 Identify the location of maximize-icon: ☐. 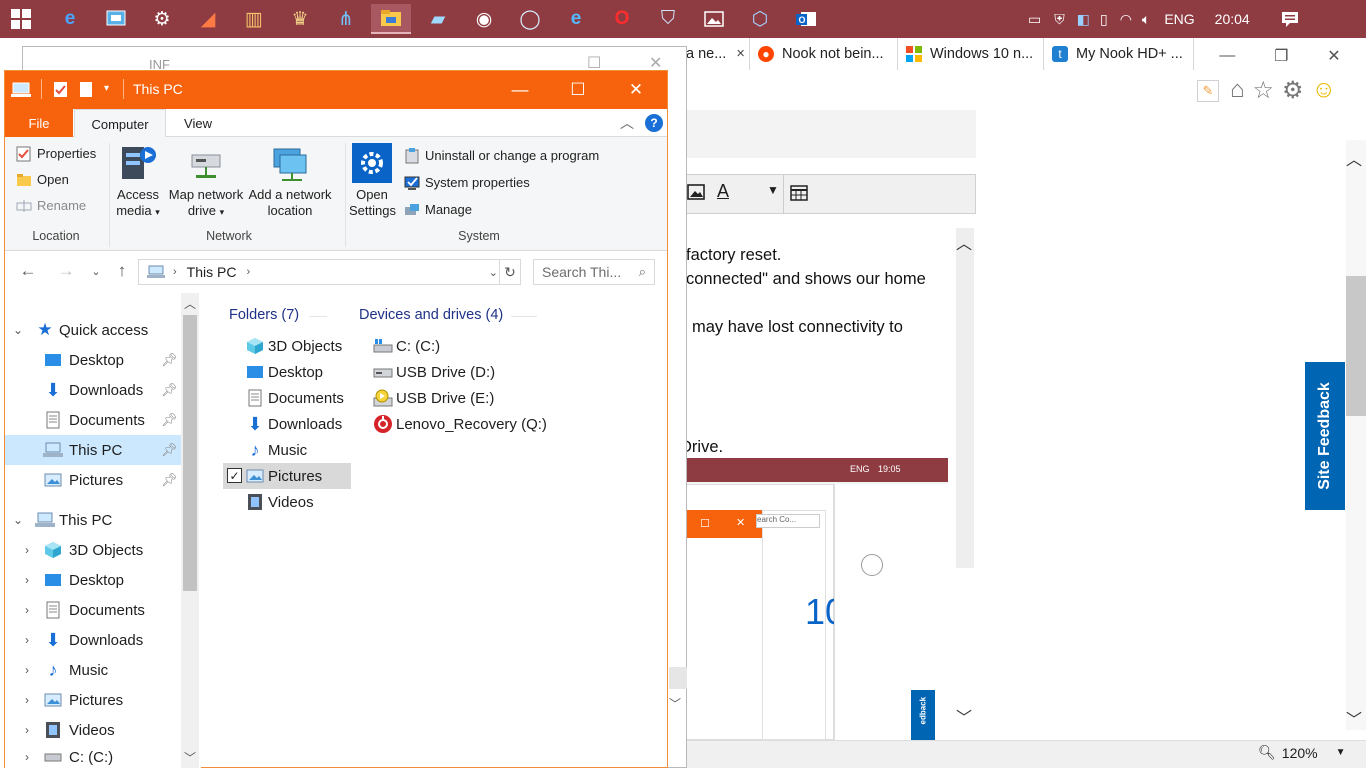
(578, 90).